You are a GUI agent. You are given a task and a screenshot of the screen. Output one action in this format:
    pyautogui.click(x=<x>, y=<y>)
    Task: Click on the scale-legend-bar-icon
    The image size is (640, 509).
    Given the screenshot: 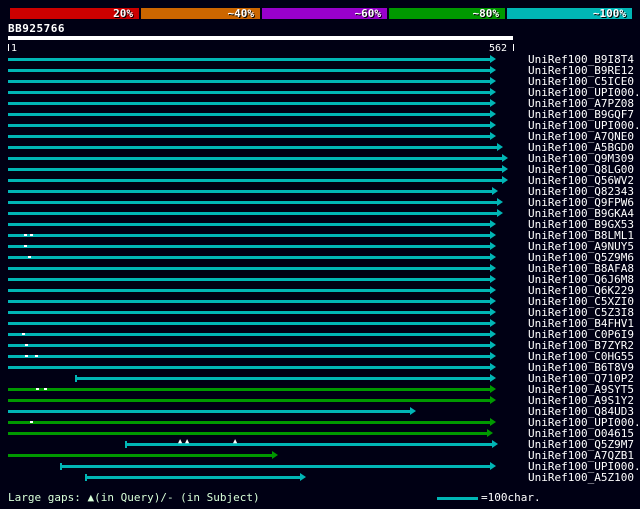 What is the action you would take?
    pyautogui.click(x=457, y=498)
    